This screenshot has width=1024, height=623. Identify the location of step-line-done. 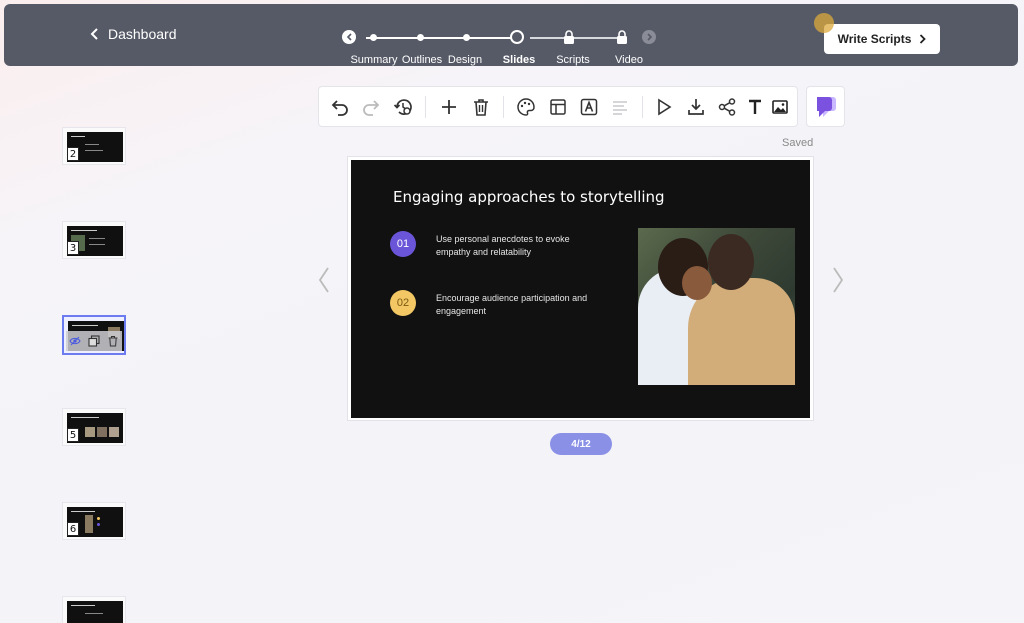
(442, 38).